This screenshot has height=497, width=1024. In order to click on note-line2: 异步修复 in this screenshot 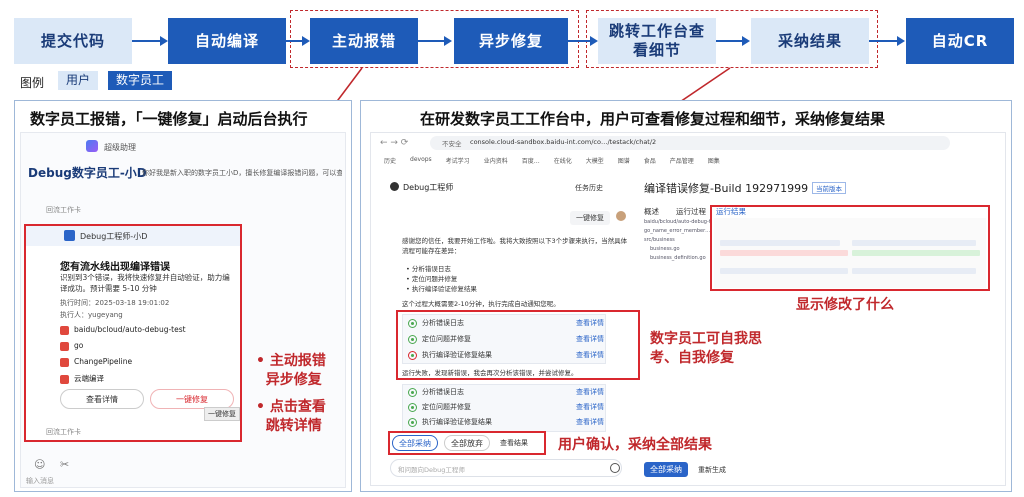, I will do `click(293, 380)`.